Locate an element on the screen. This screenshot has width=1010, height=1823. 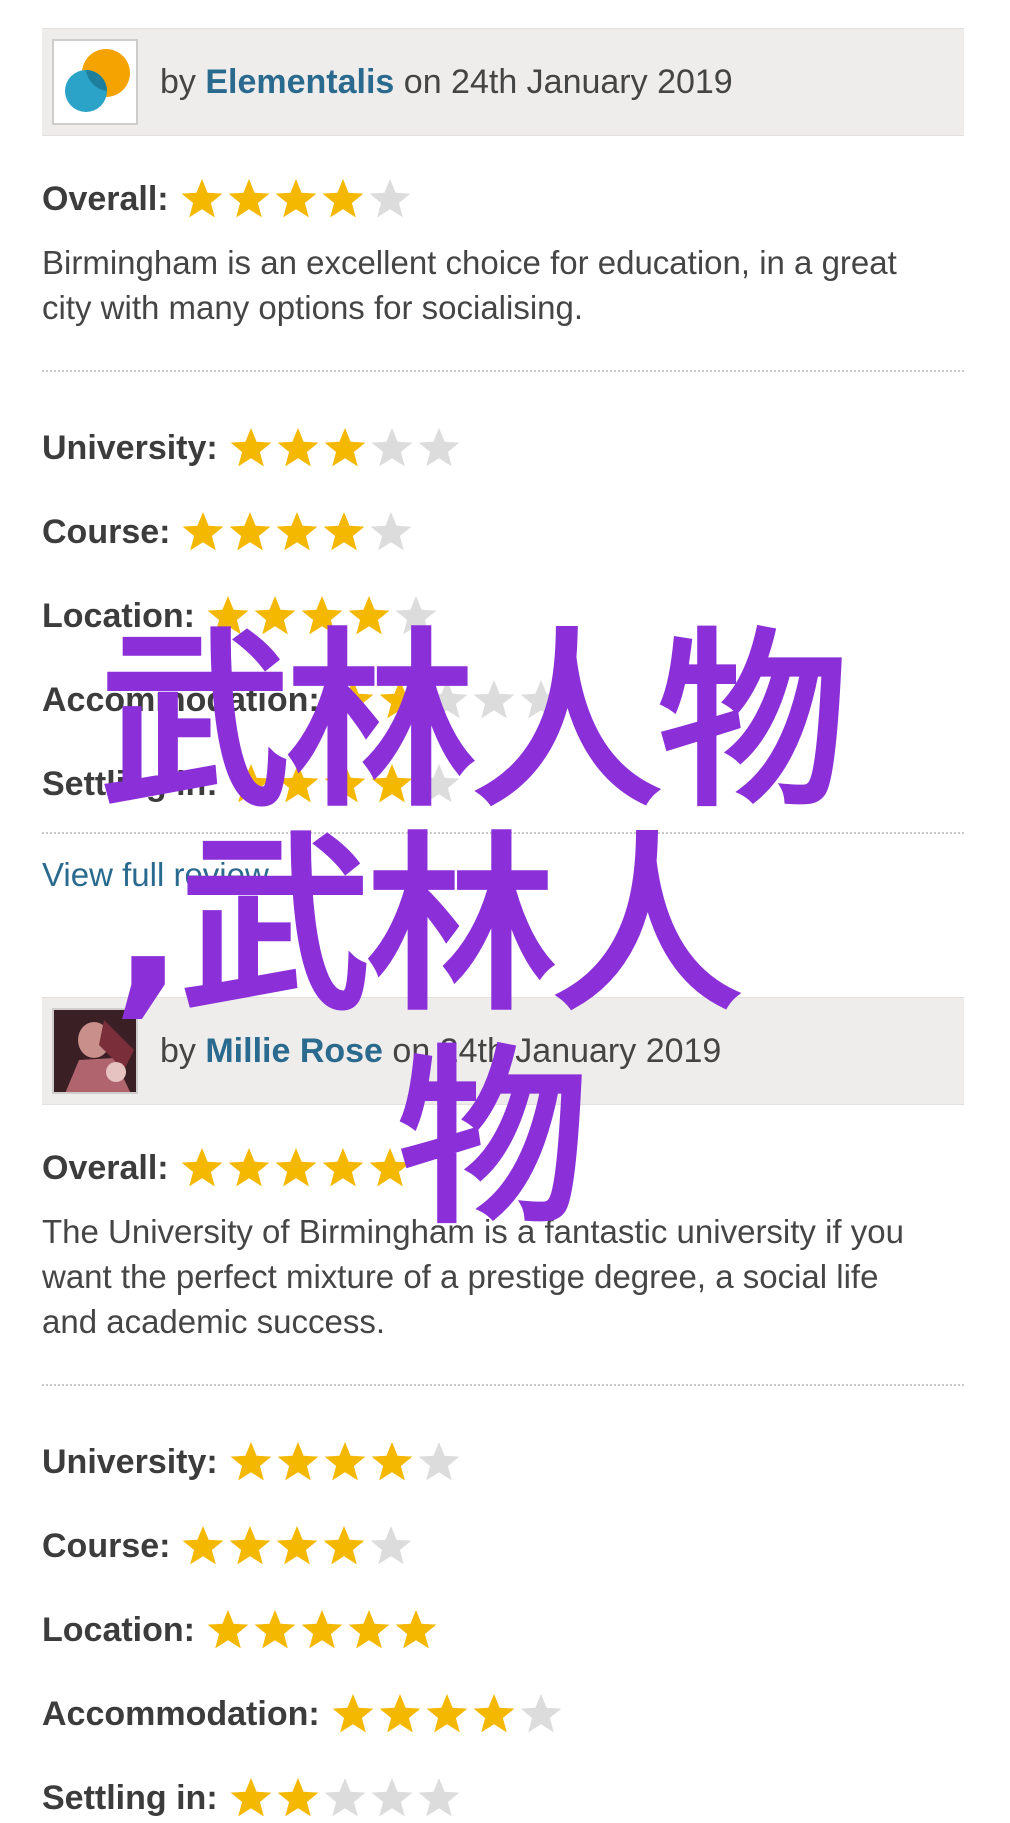
review-date: on 24th January 2019 is located at coordinates (563, 81).